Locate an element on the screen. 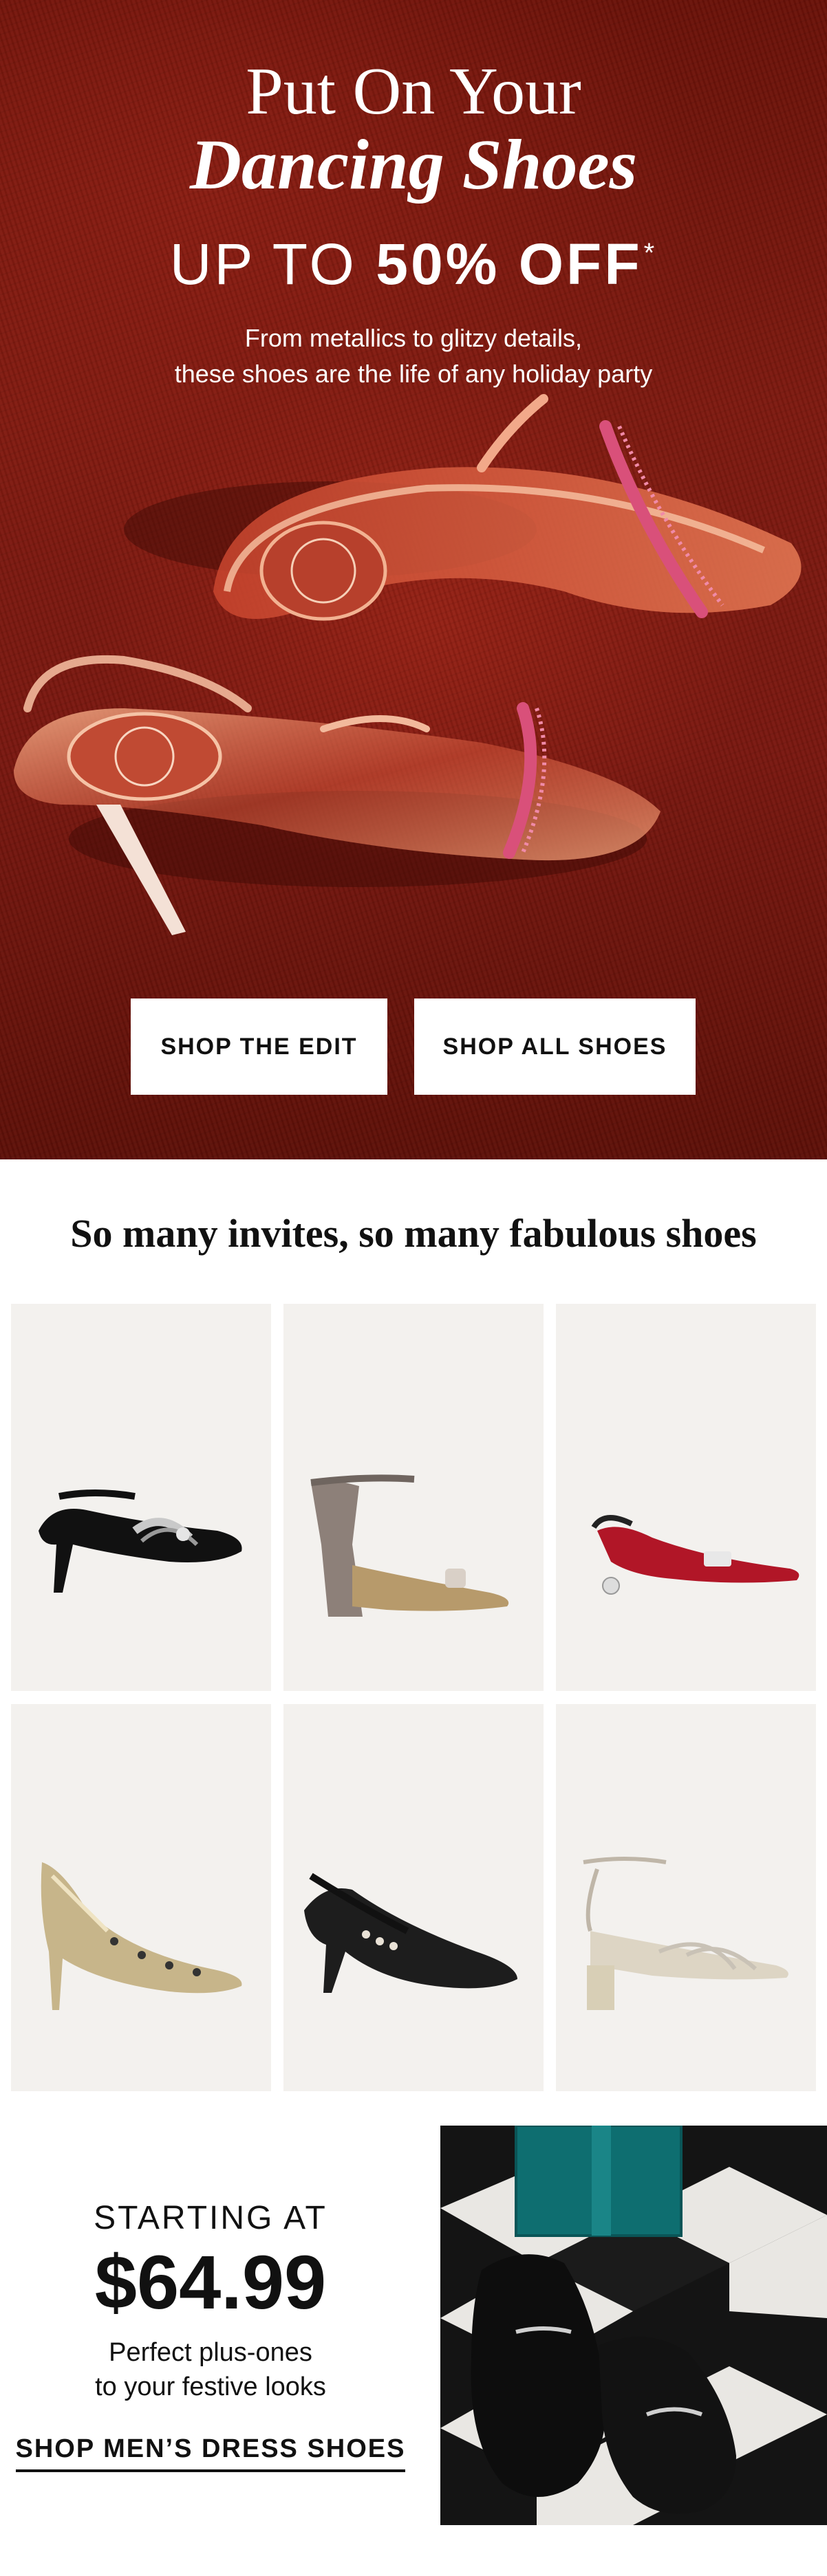  product-tile-silver-strappy-sandal is located at coordinates (686, 1897).